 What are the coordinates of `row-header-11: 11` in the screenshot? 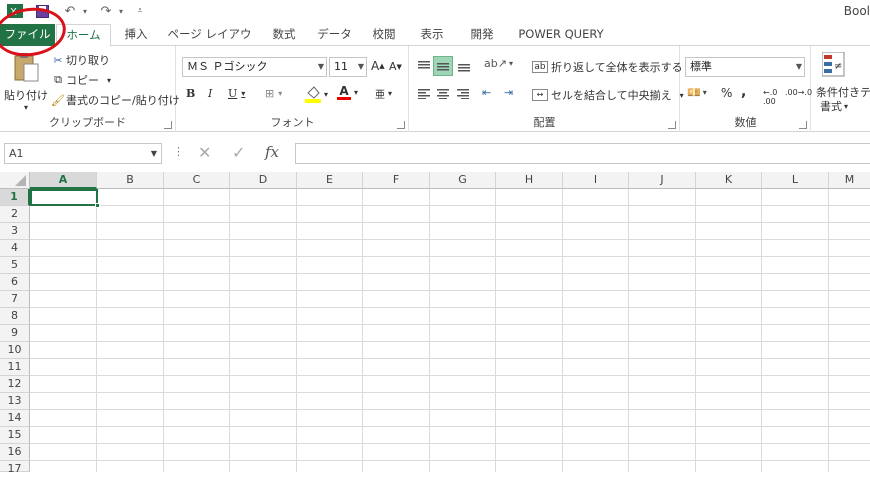 It's located at (15, 367).